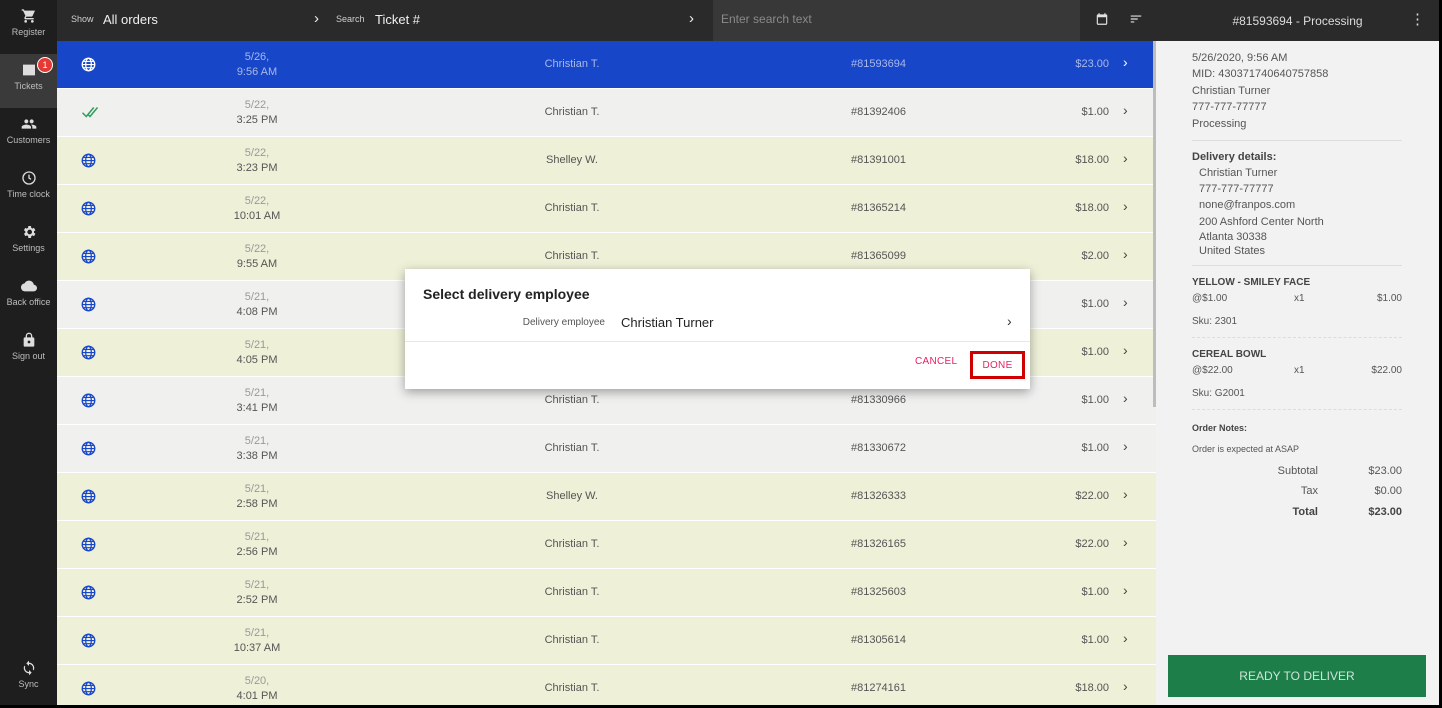 The height and width of the screenshot is (708, 1442). Describe the element at coordinates (1388, 491) in the screenshot. I see `tax-value: $0.00` at that location.